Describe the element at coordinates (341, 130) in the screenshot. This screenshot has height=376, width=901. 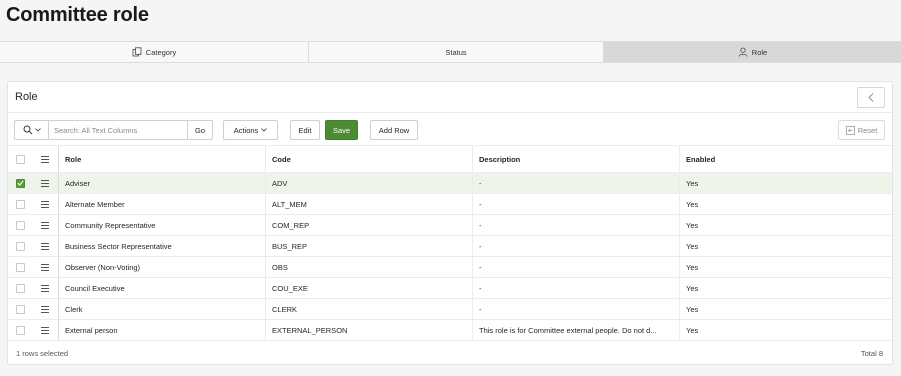
I see `save-button: Save` at that location.